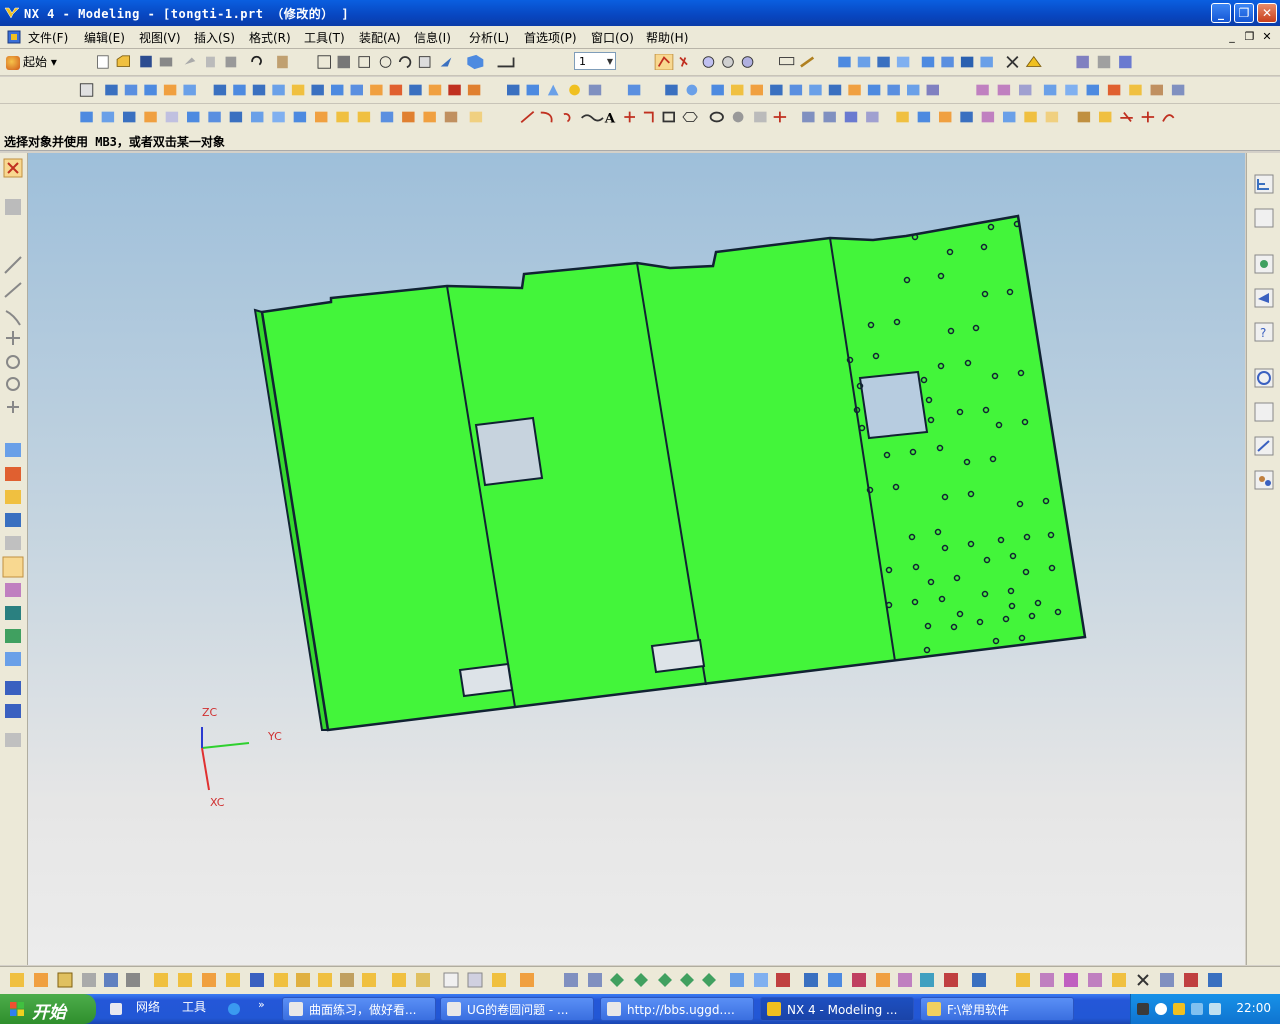 This screenshot has height=1024, width=1280. Describe the element at coordinates (210, 712) in the screenshot. I see `zc-label: ZC` at that location.